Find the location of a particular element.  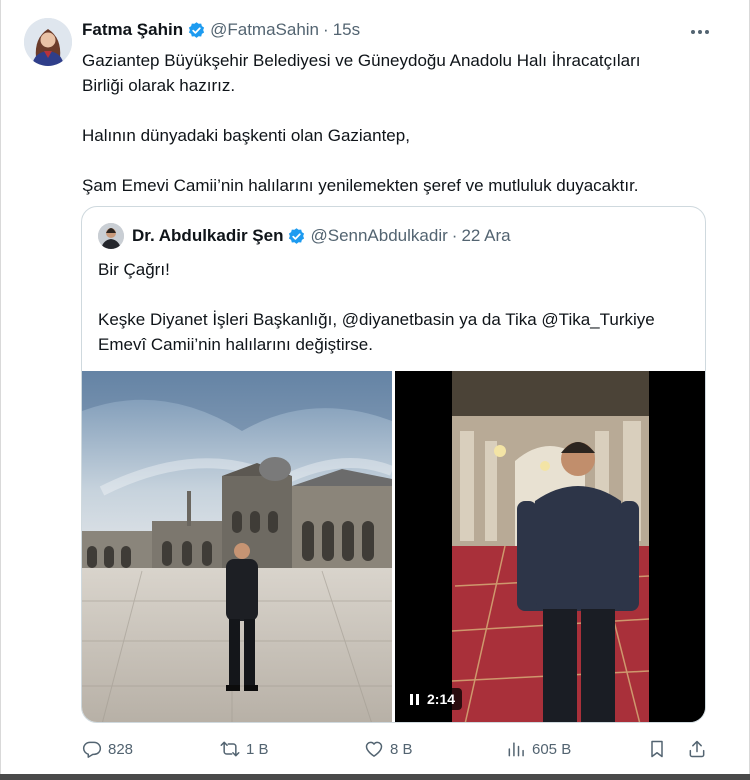

tweet-actions: 828 1 B 8 B 605 B is located at coordinates (397, 749).